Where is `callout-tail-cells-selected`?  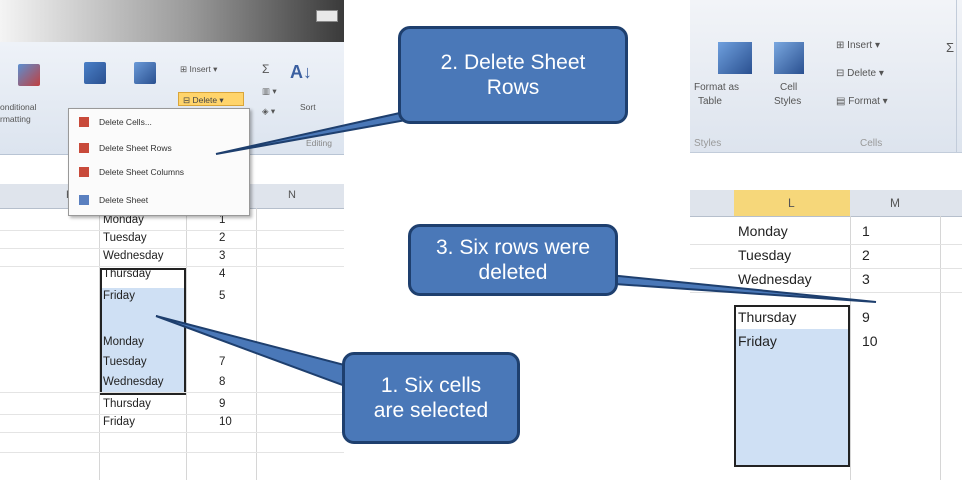
callout-tail-cells-selected is located at coordinates (256, 353).